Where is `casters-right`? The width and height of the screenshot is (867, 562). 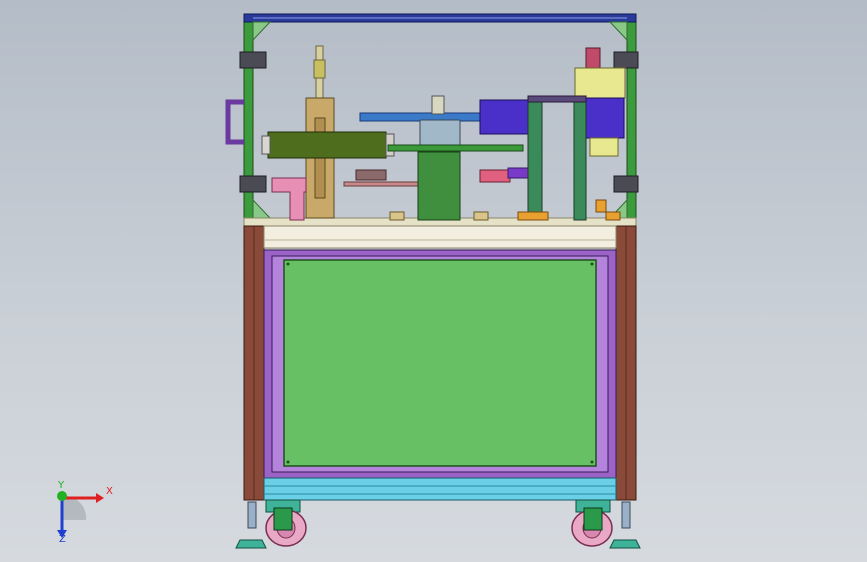
casters-right is located at coordinates (606, 524).